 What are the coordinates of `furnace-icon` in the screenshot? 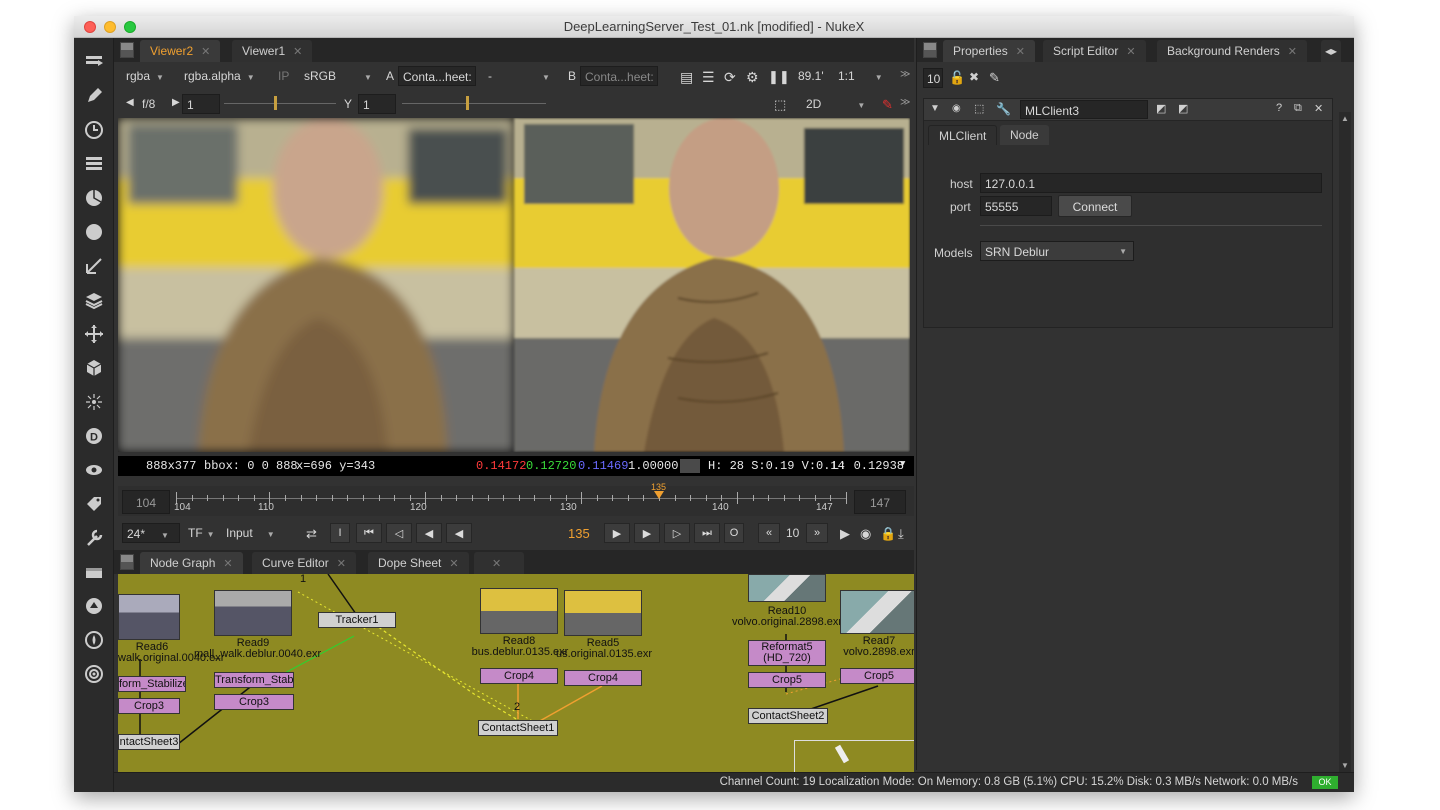 It's located at (94, 606).